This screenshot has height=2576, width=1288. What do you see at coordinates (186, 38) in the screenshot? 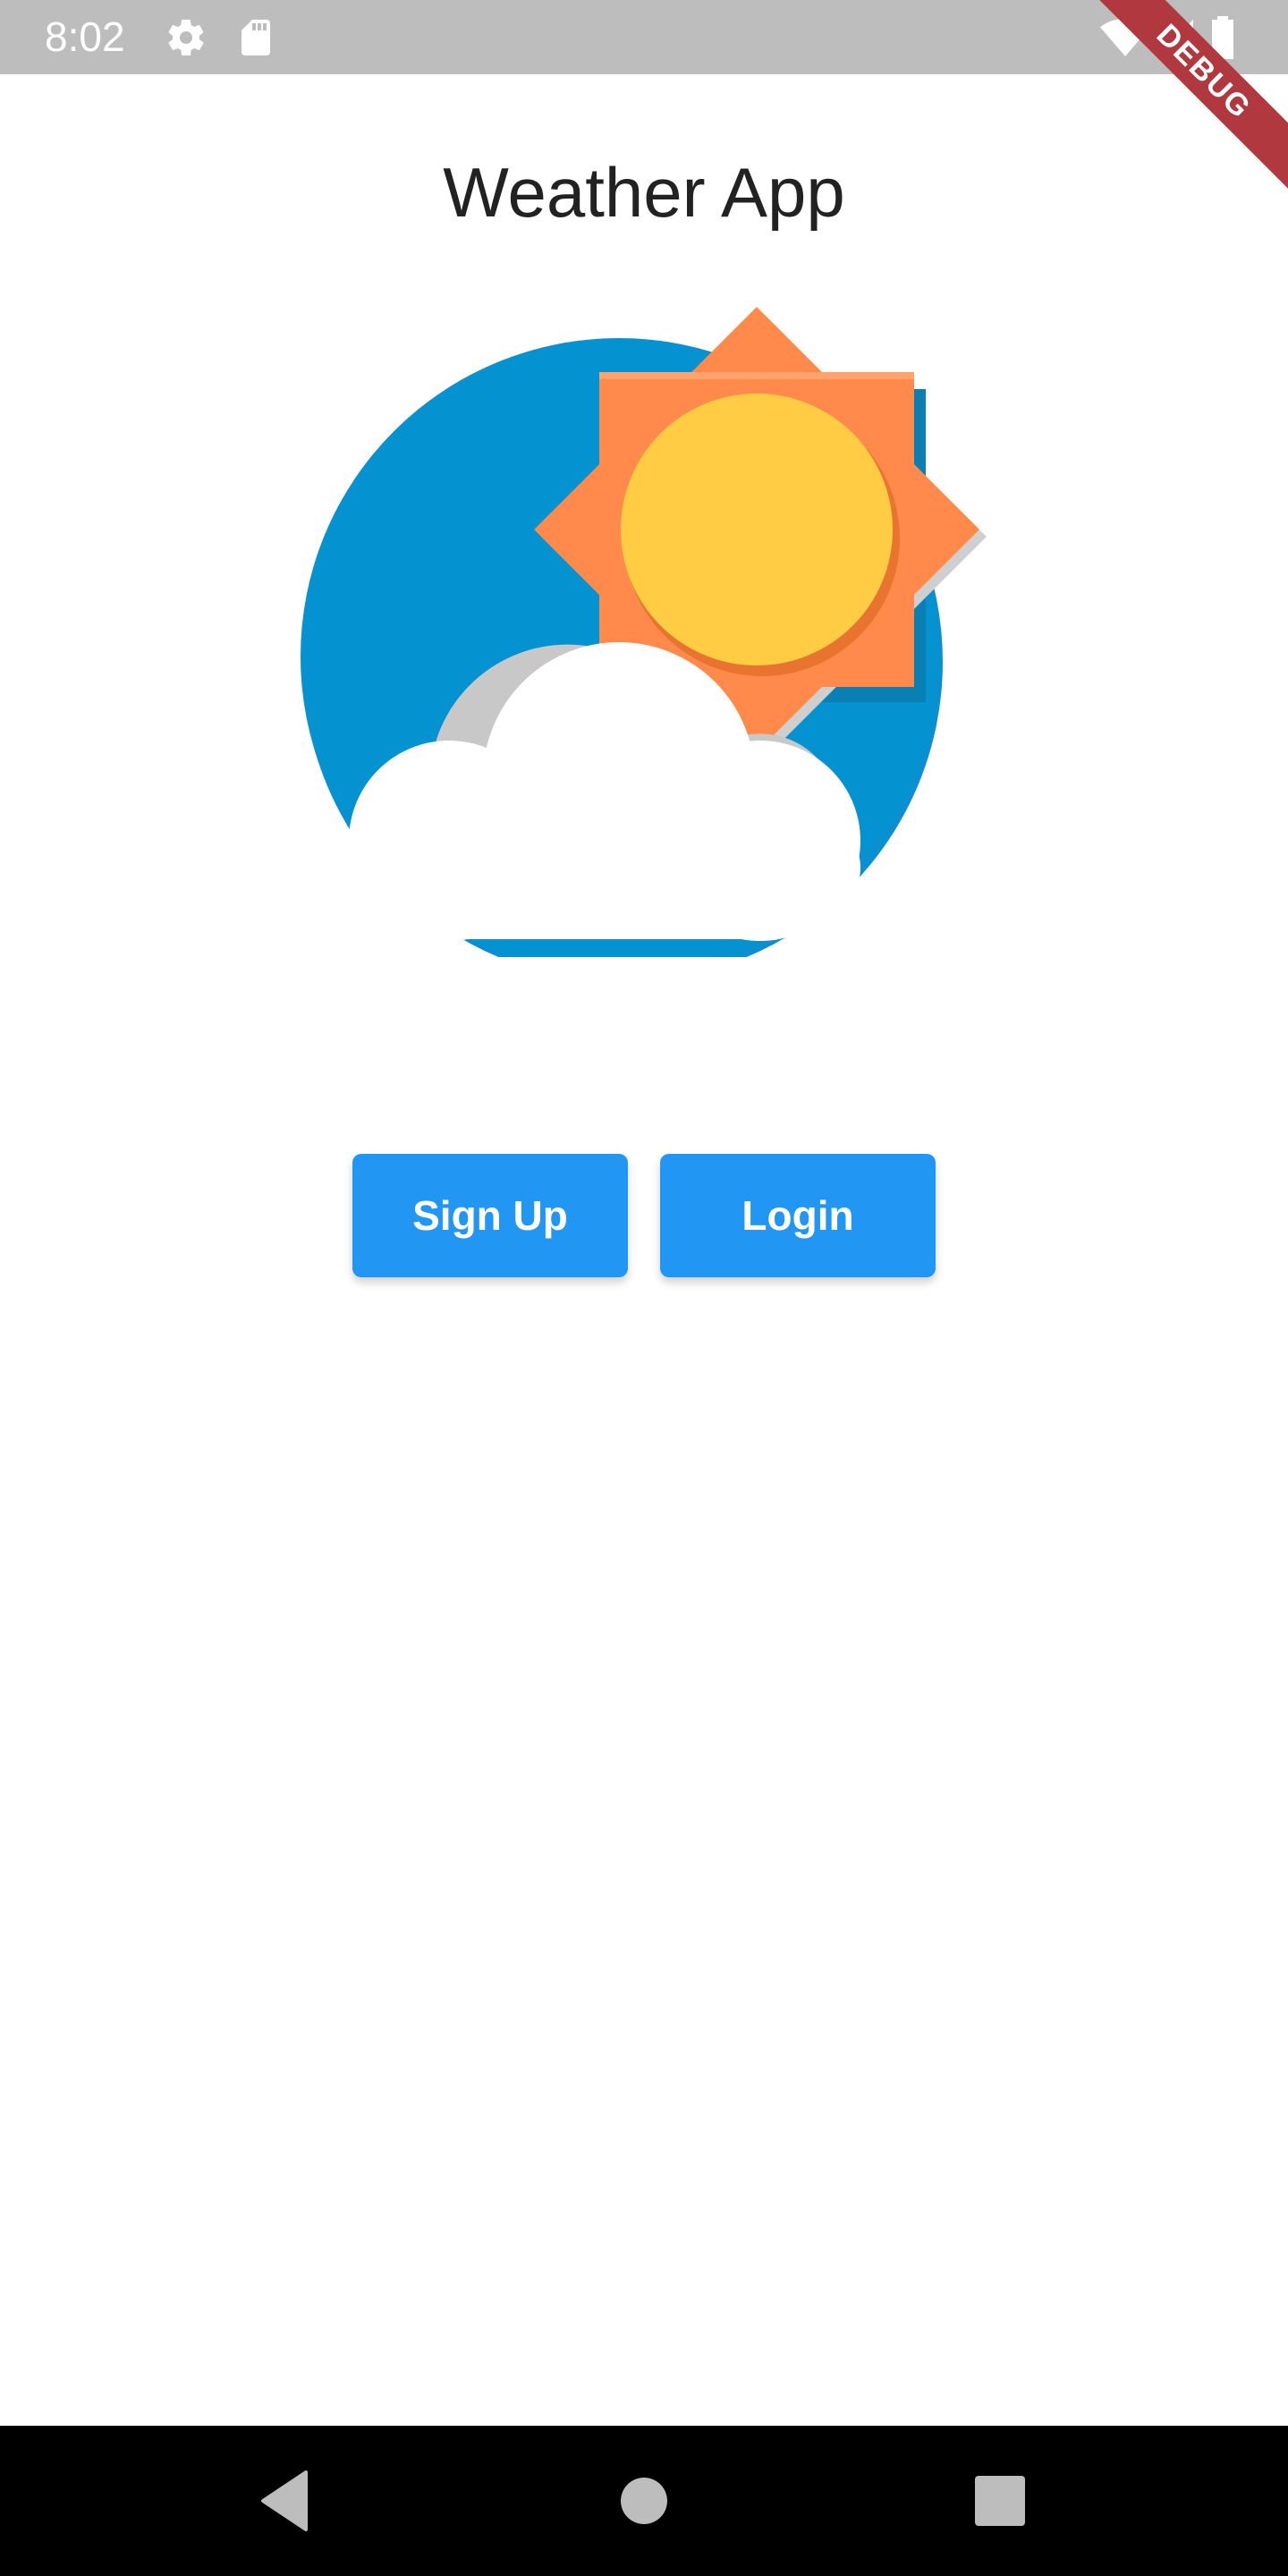
I see `gear-icon` at bounding box center [186, 38].